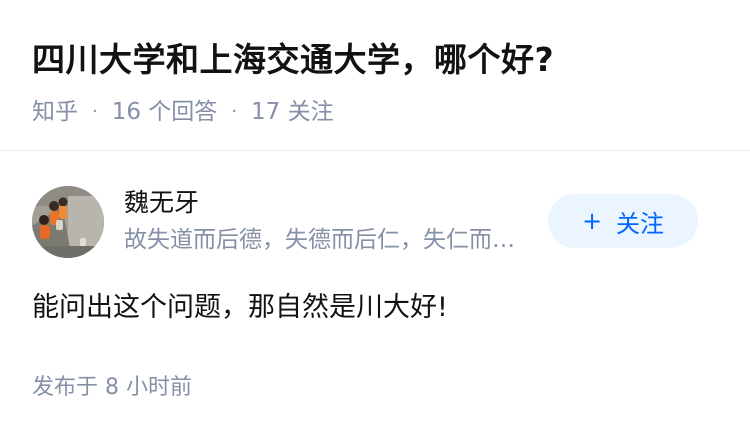  What do you see at coordinates (165, 112) in the screenshot?
I see `answers-count: 16 个回答` at bounding box center [165, 112].